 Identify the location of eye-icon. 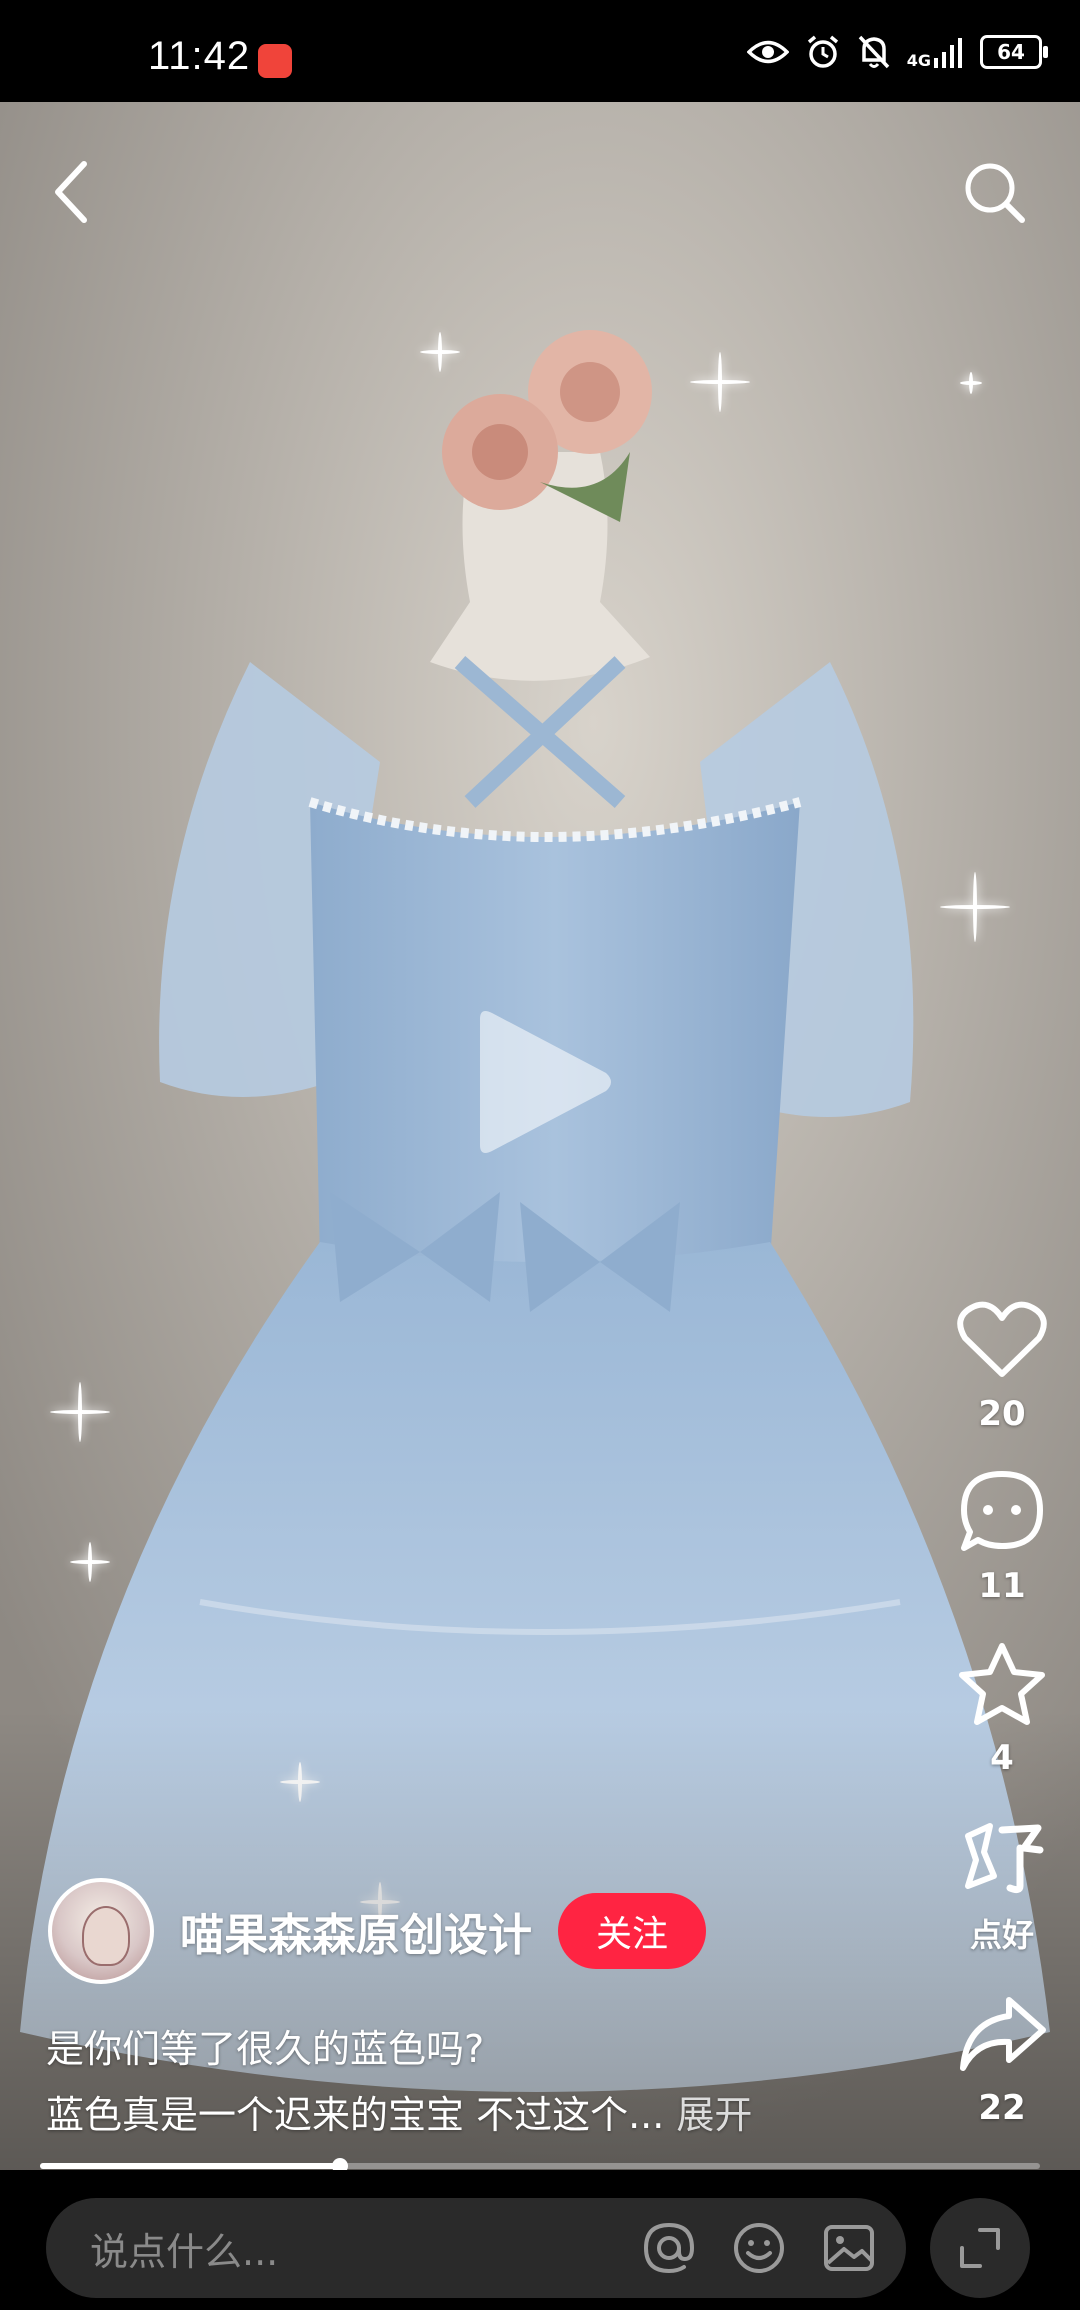
(767, 52).